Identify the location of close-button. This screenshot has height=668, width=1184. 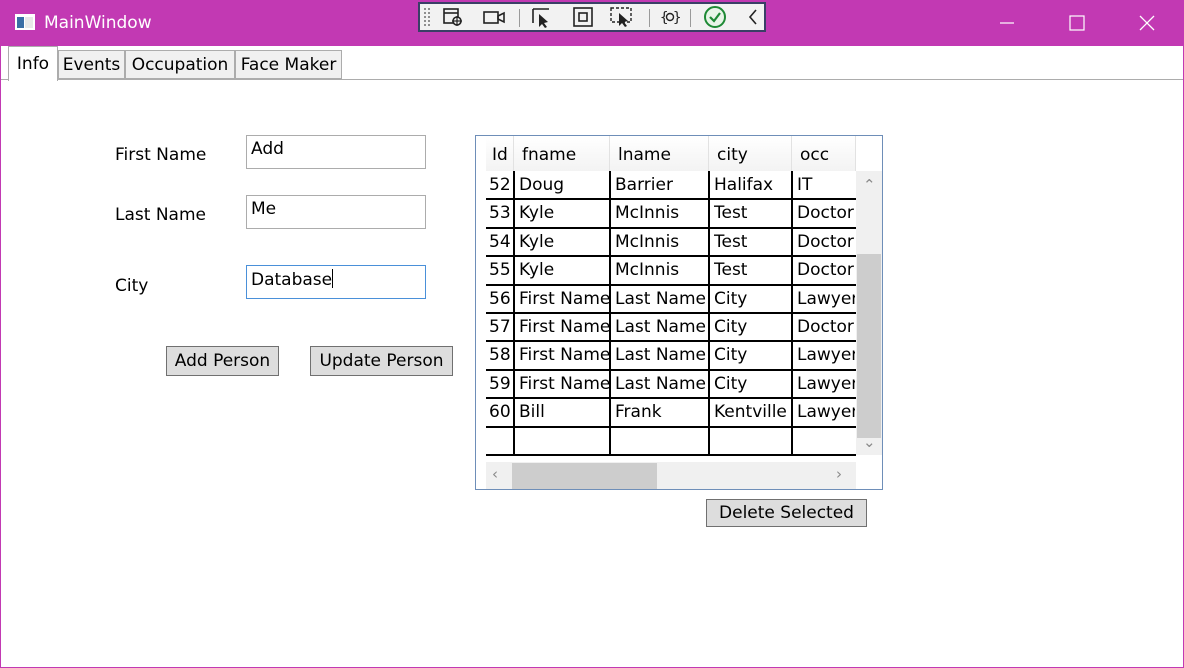
(1147, 23).